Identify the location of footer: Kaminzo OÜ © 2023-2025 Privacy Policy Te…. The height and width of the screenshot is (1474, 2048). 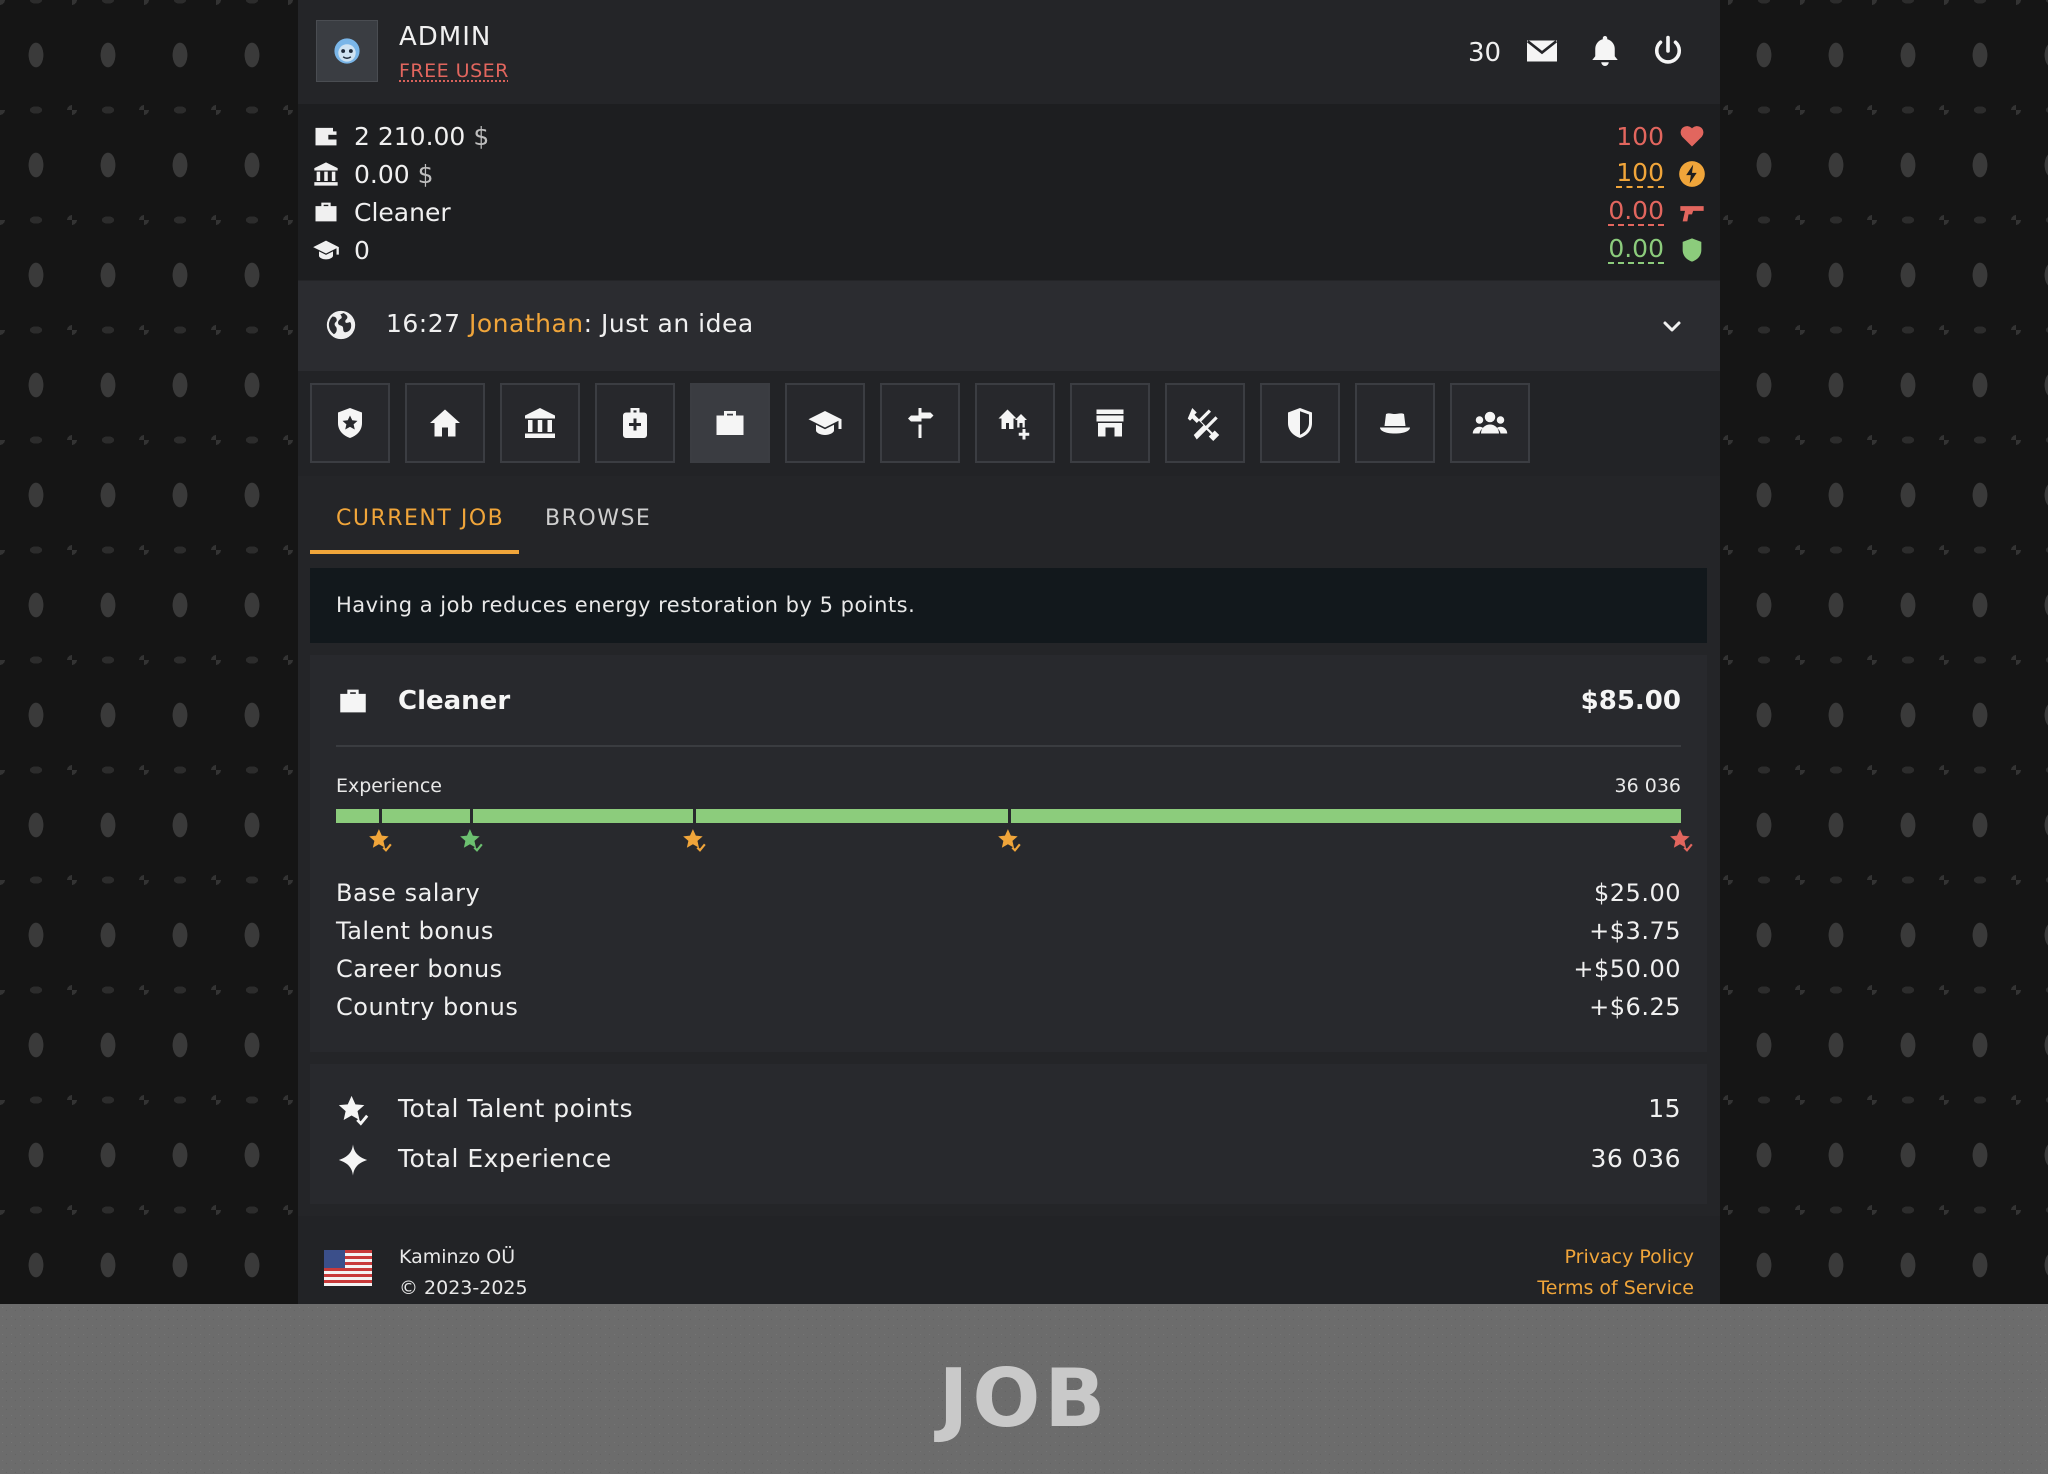
(1009, 1260).